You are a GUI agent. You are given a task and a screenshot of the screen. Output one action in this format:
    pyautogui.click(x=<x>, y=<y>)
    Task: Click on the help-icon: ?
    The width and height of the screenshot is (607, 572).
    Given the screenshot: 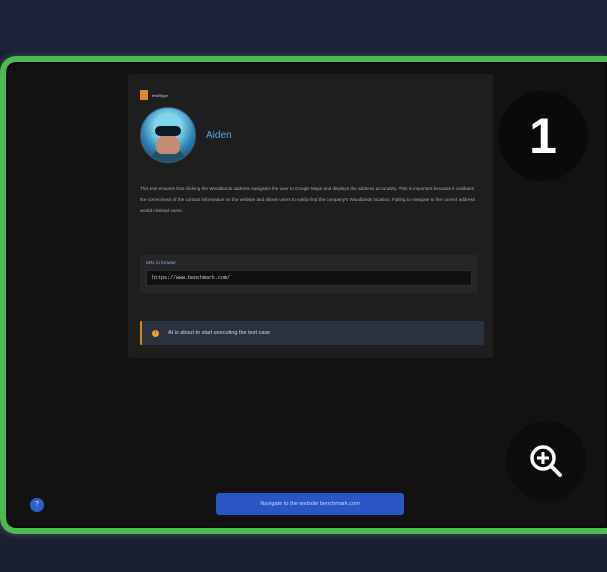 What is the action you would take?
    pyautogui.click(x=37, y=505)
    